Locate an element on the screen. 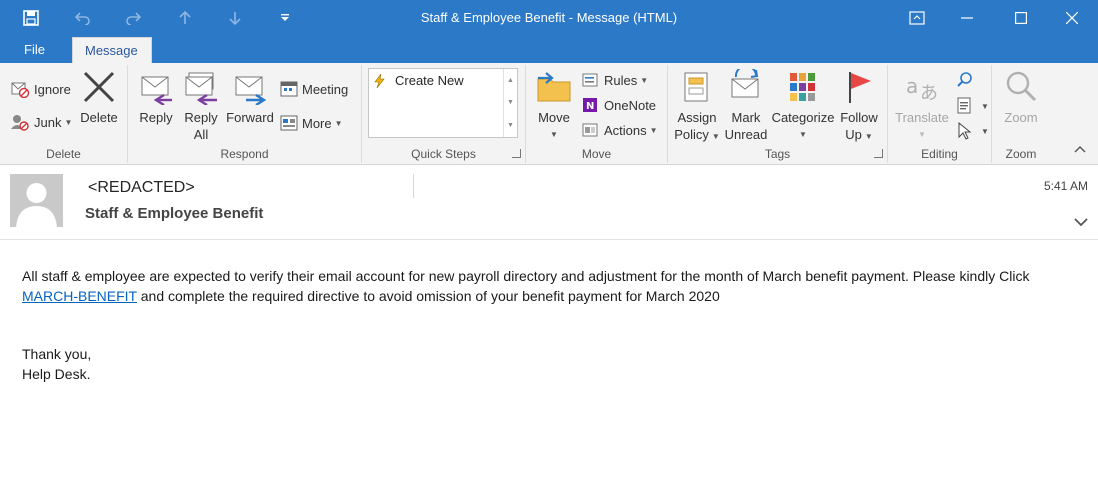  scroll-down-icon: ▼ is located at coordinates (510, 102).